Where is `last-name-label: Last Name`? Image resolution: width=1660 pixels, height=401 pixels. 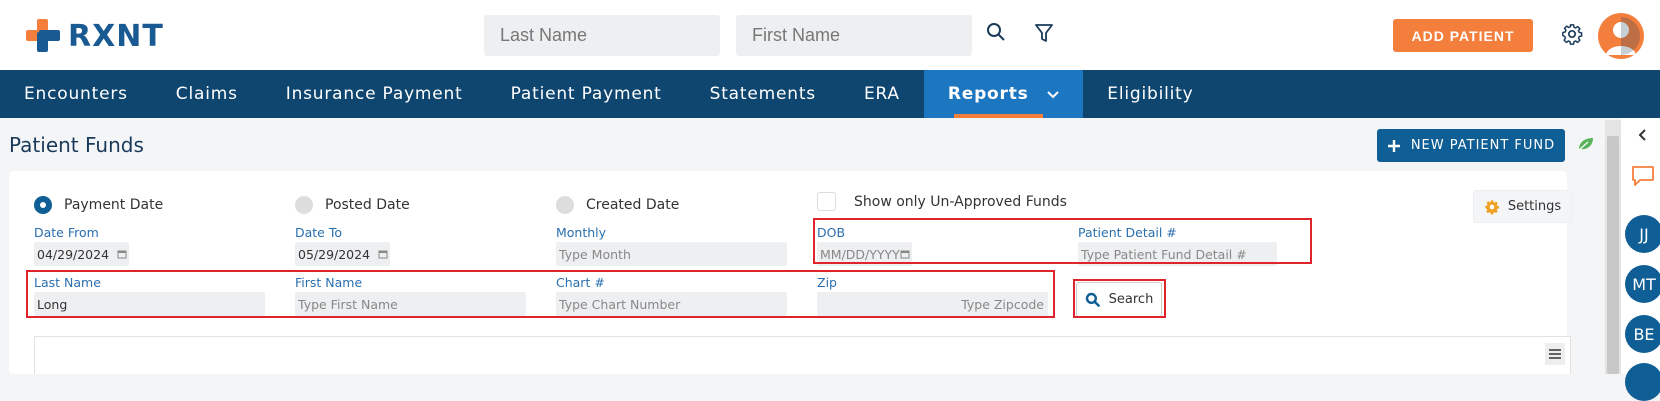
last-name-label: Last Name is located at coordinates (67, 282).